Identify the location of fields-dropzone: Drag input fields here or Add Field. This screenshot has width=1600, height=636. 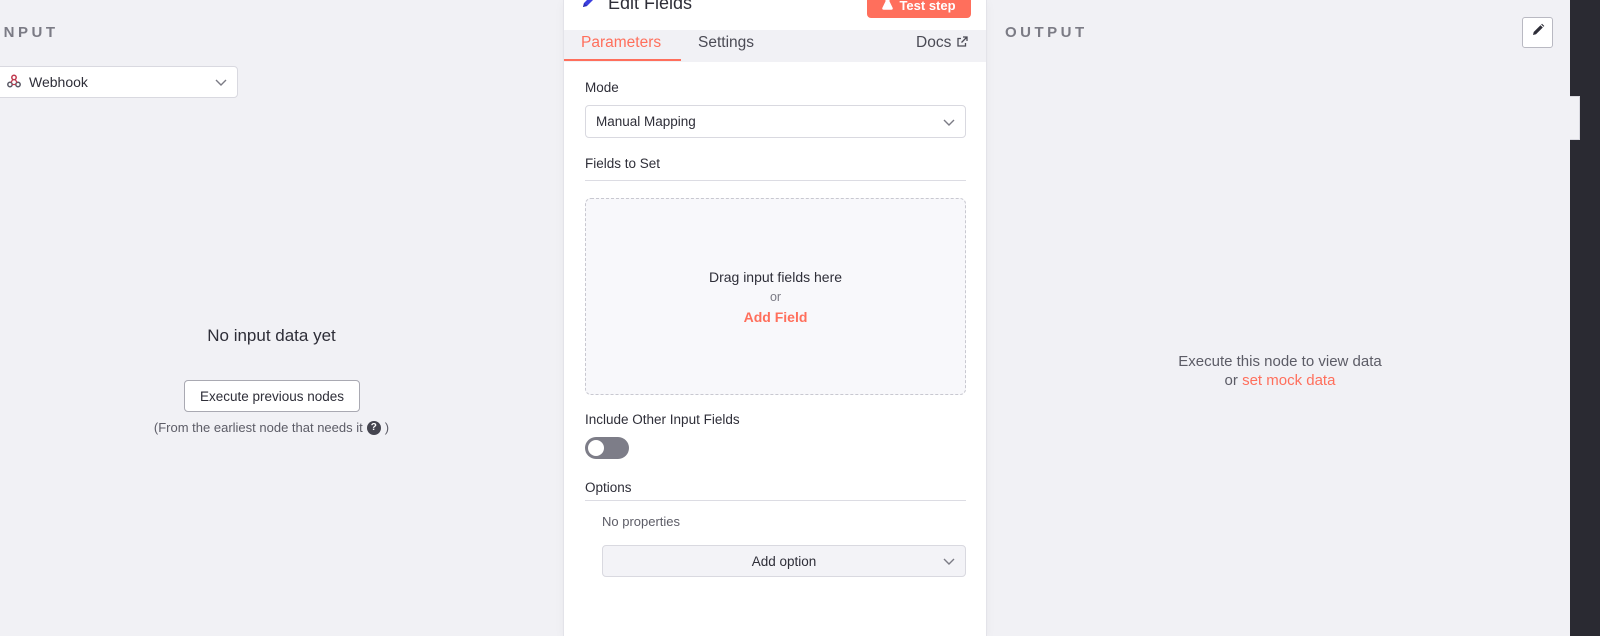
(775, 296).